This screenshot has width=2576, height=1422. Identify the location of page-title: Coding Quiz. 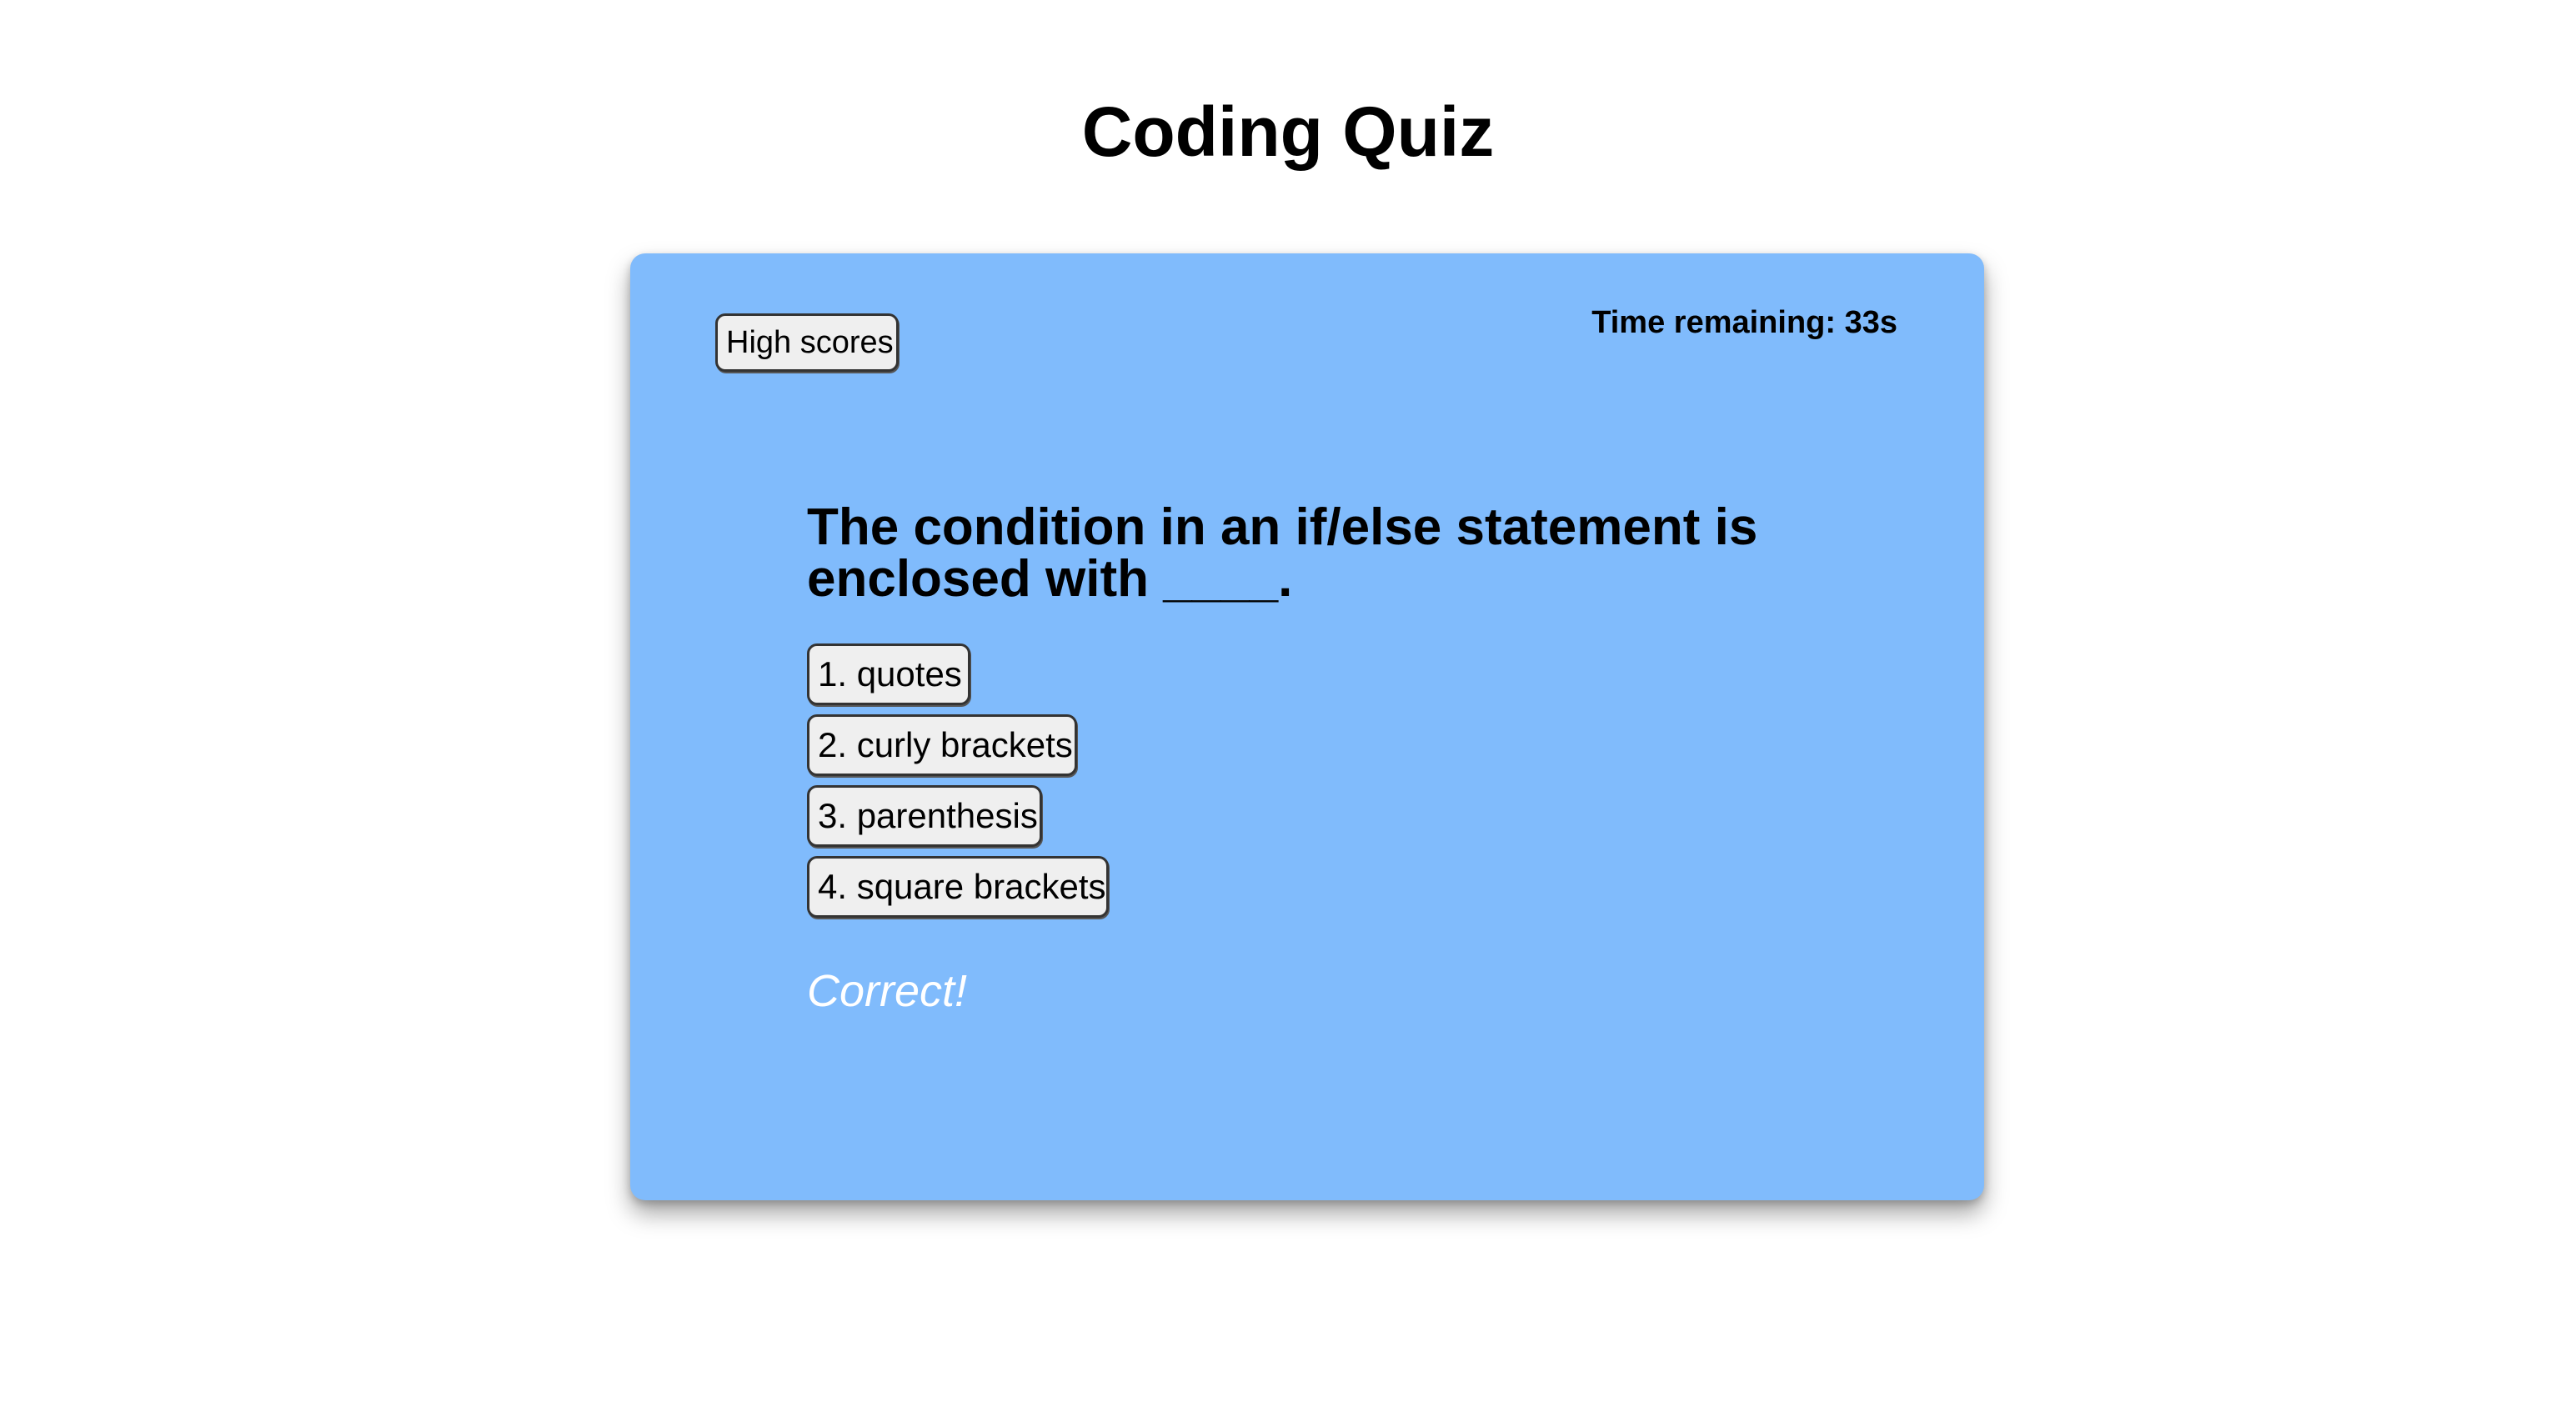
(1288, 132).